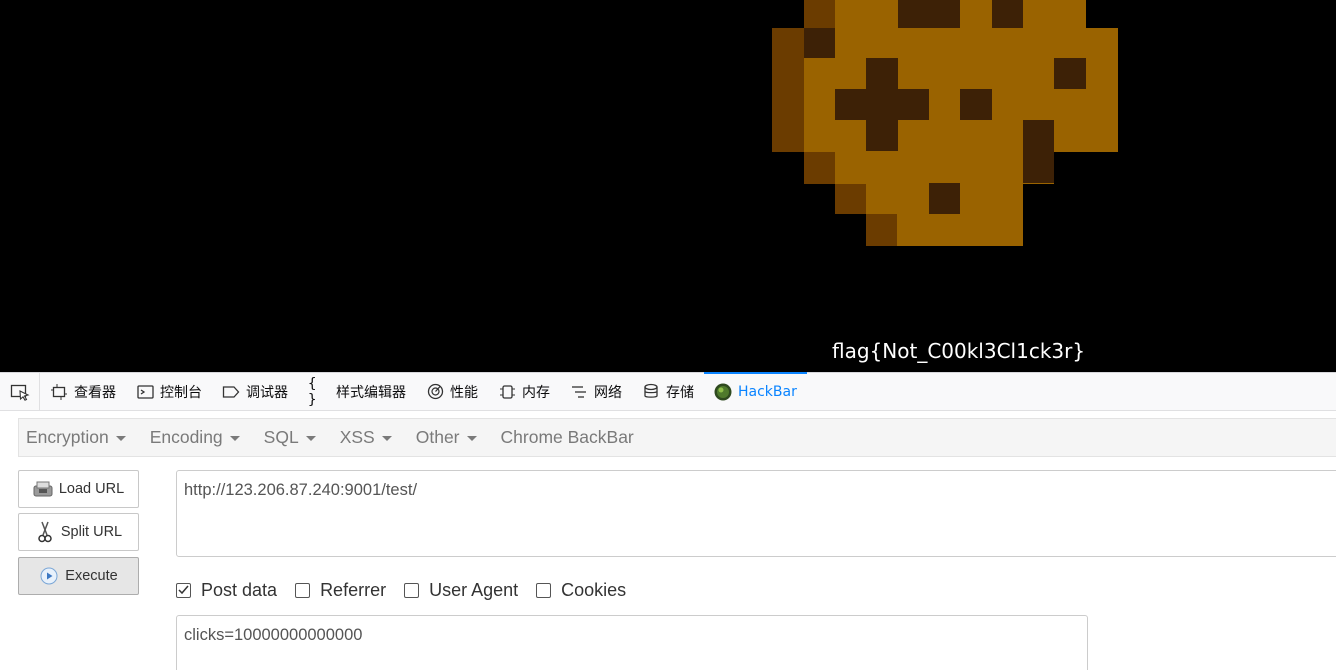 This screenshot has width=1336, height=670. What do you see at coordinates (632, 642) in the screenshot?
I see `post-data-textarea: clicks=10000000000000` at bounding box center [632, 642].